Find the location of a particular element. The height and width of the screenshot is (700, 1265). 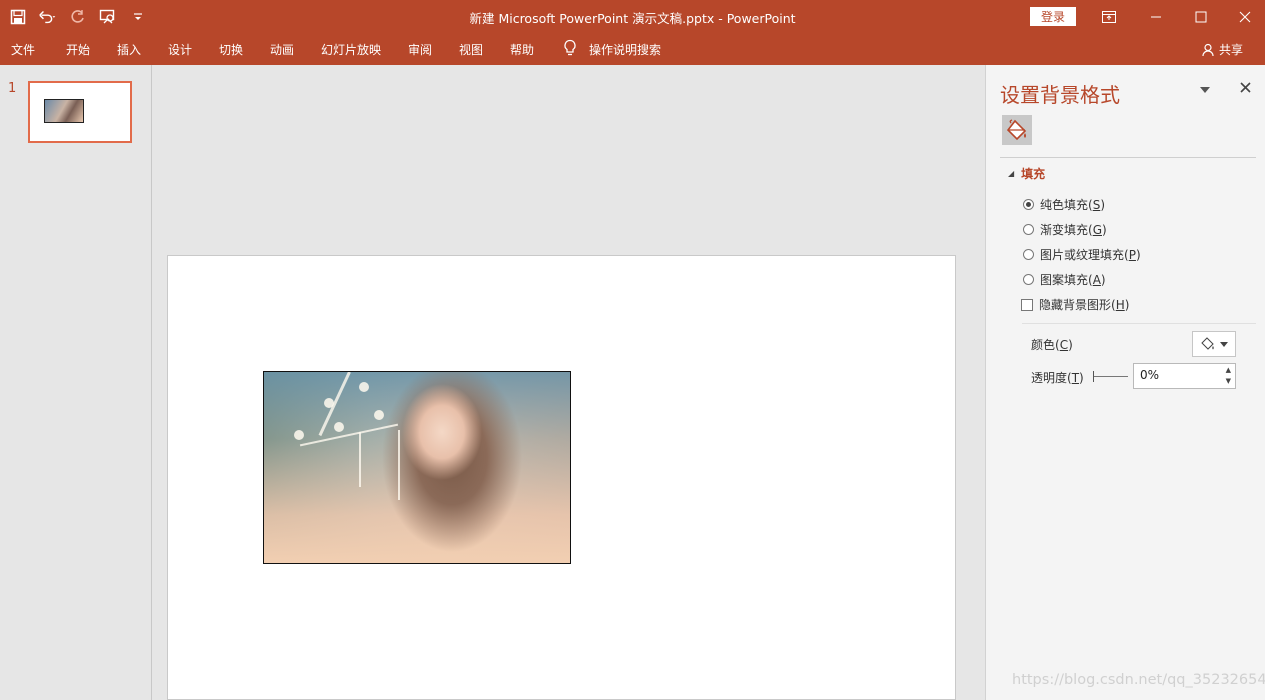

option-label: 图片或纹理填充(P) is located at coordinates (1090, 255).